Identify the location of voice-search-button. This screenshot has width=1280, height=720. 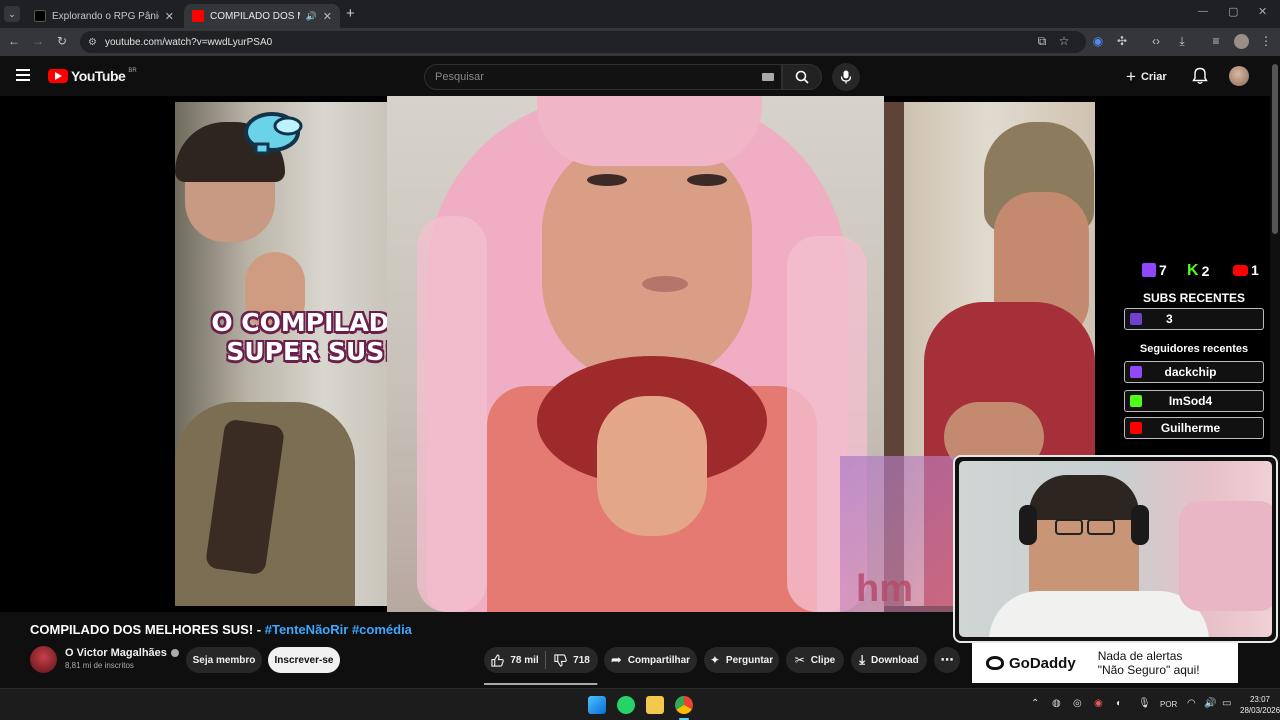
(846, 77).